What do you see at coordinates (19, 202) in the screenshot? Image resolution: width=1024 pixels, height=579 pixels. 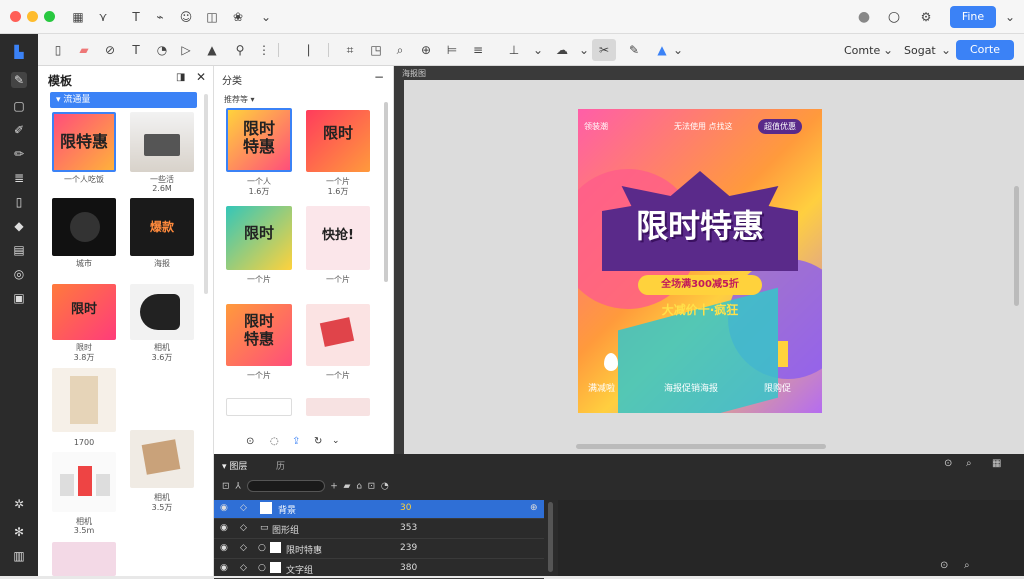 I see `page-icon: ▯` at bounding box center [19, 202].